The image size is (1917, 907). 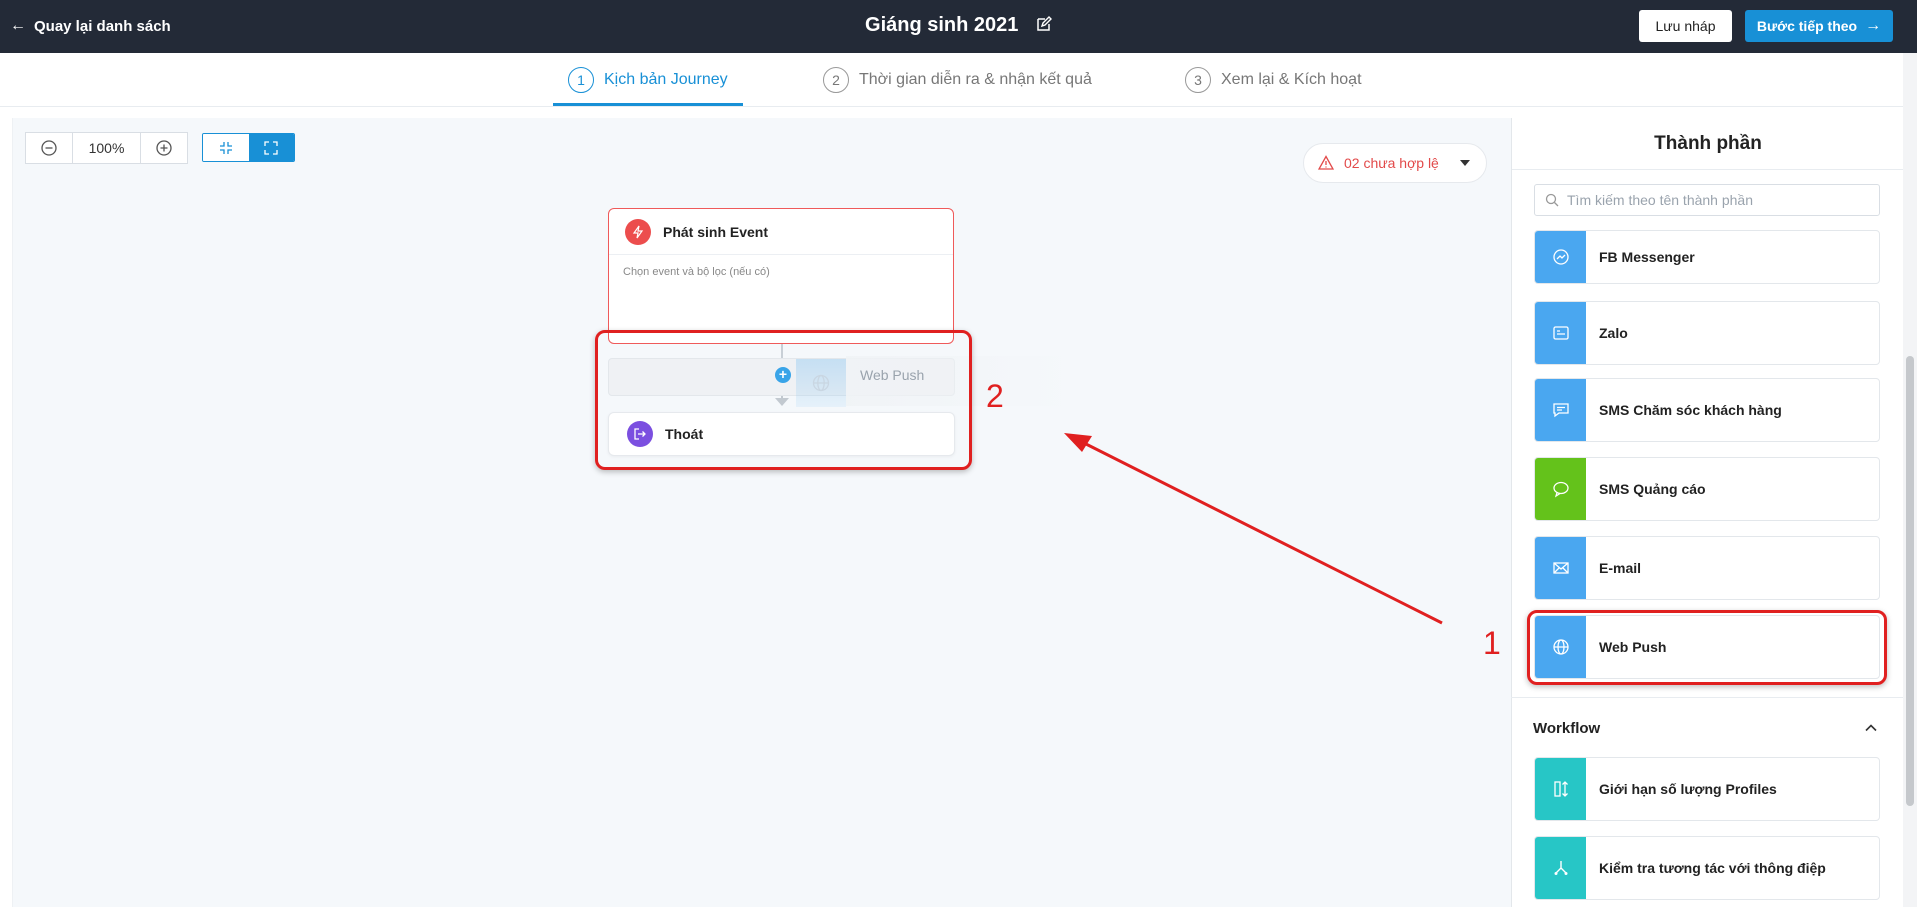 What do you see at coordinates (648, 104) in the screenshot?
I see `active-step-indicator` at bounding box center [648, 104].